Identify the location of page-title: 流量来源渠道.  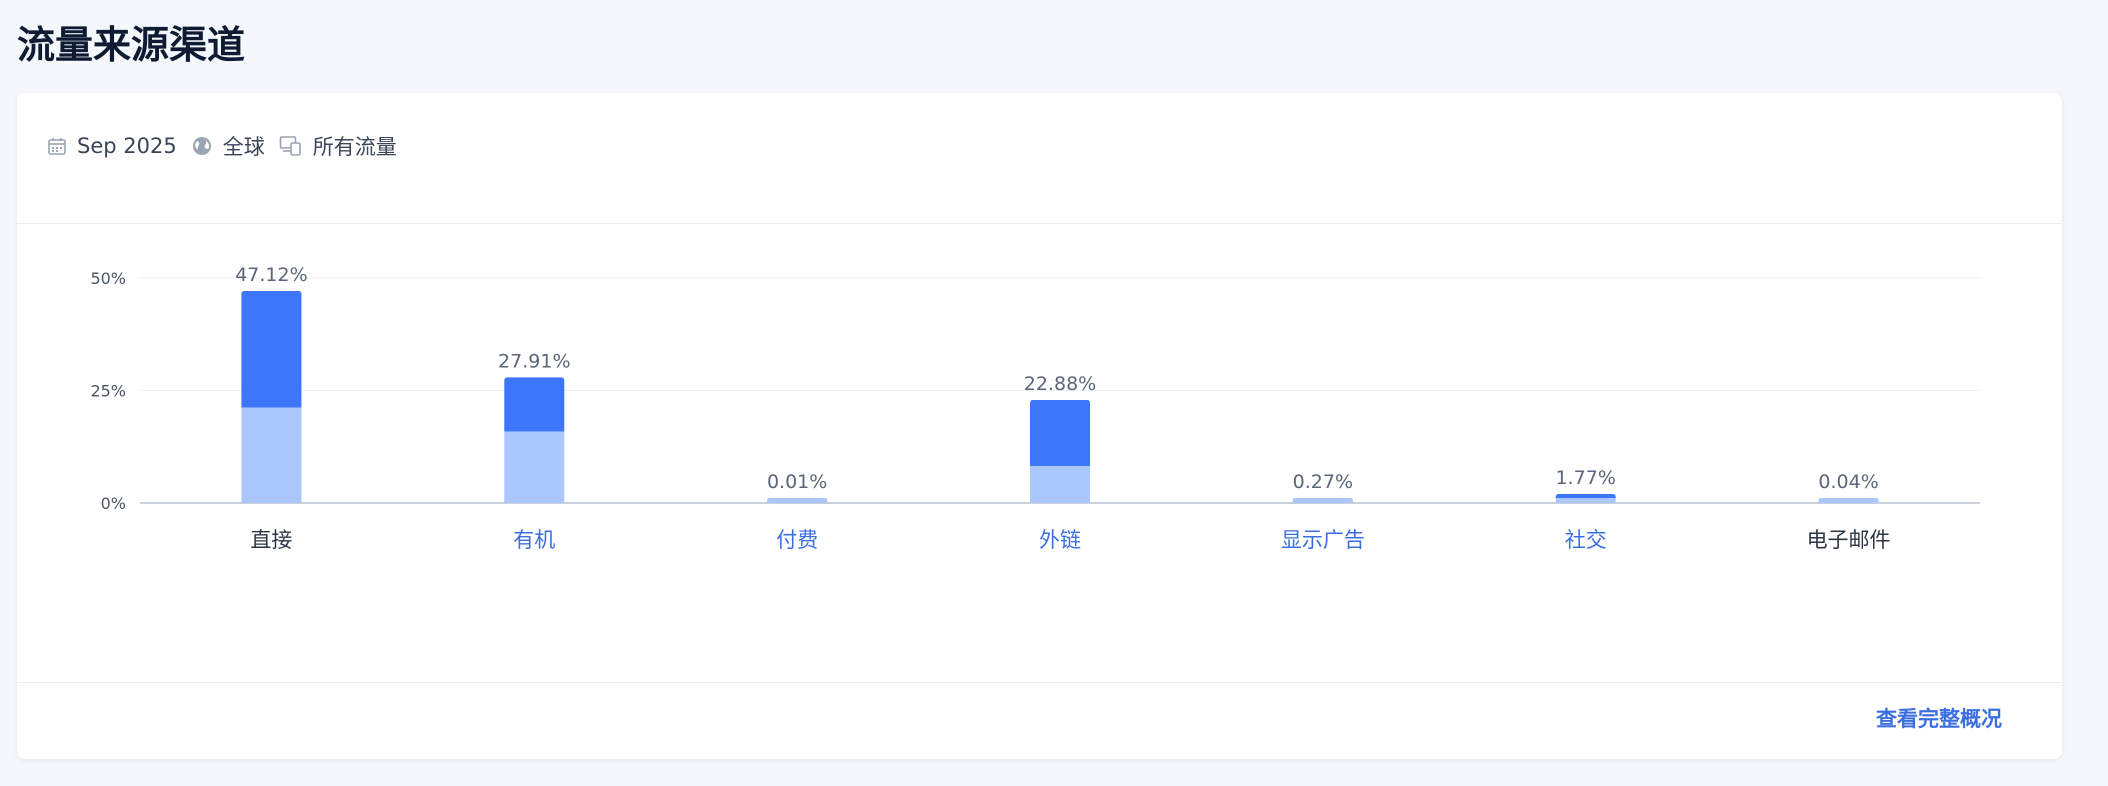
(131, 45).